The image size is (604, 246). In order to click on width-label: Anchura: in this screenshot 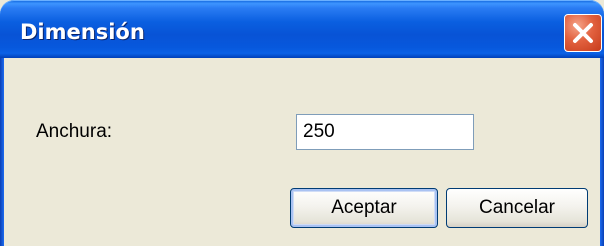, I will do `click(74, 131)`.